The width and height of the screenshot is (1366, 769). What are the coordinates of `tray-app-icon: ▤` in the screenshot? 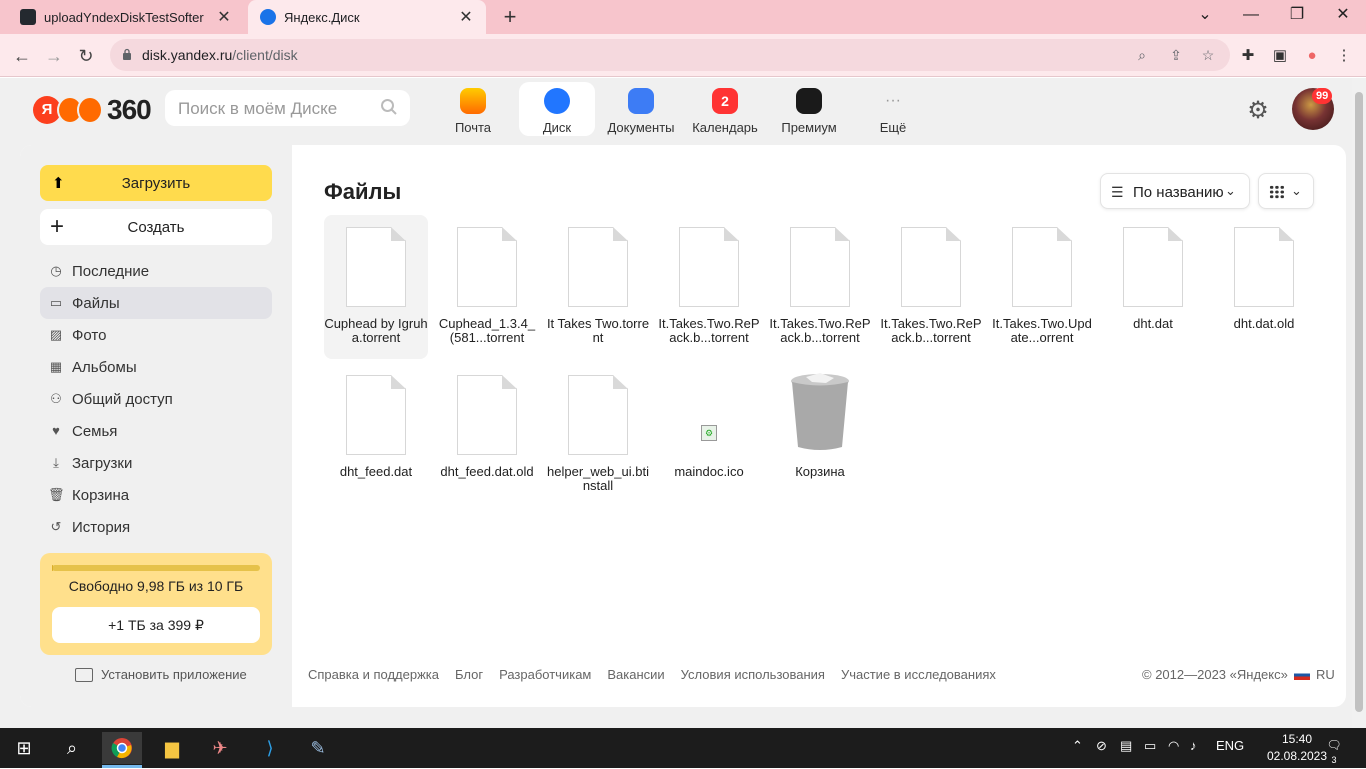 It's located at (1126, 746).